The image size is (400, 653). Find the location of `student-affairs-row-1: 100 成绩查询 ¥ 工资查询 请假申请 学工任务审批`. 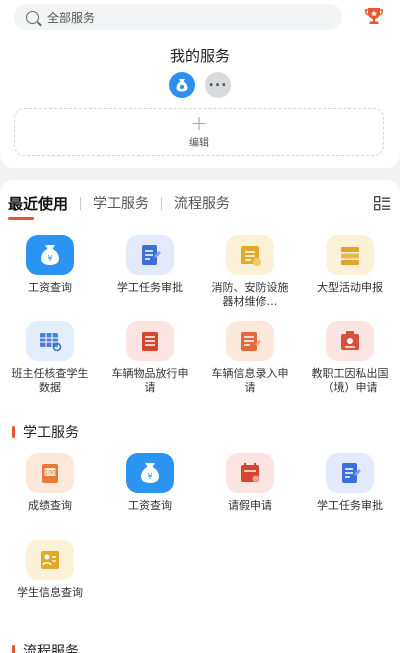

student-affairs-row-1: 100 成绩查询 ¥ 工资查询 请假申请 学工任务审批 is located at coordinates (200, 483).